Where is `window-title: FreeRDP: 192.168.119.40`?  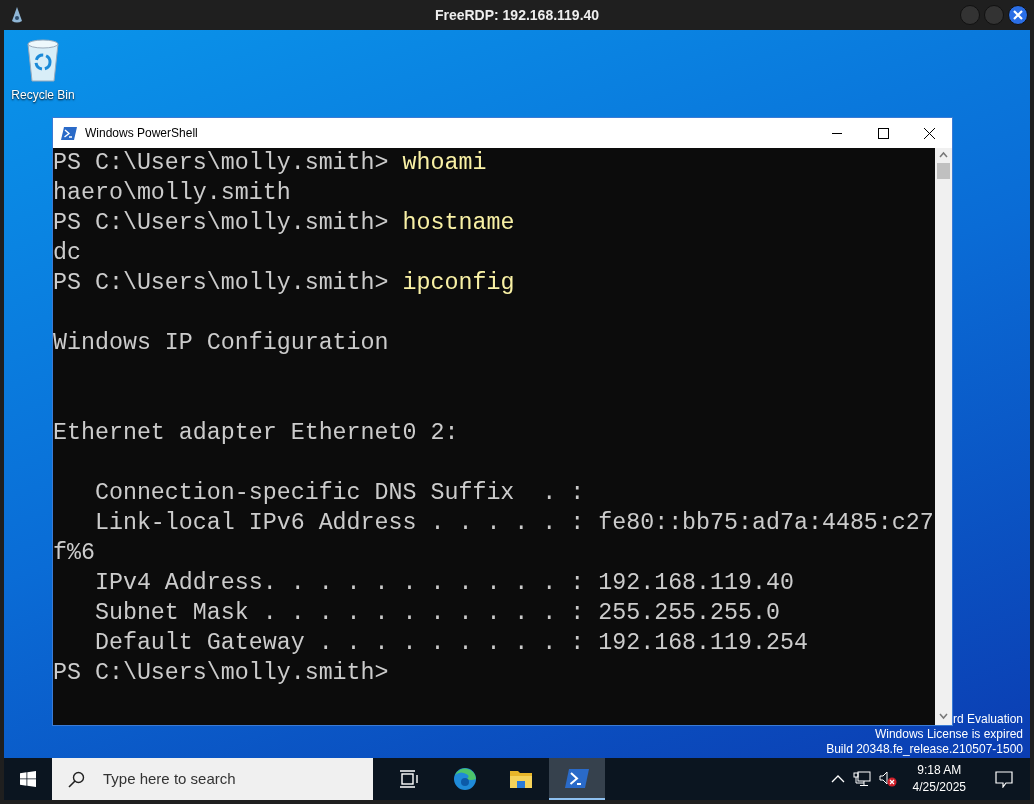 window-title: FreeRDP: 192.168.119.40 is located at coordinates (517, 15).